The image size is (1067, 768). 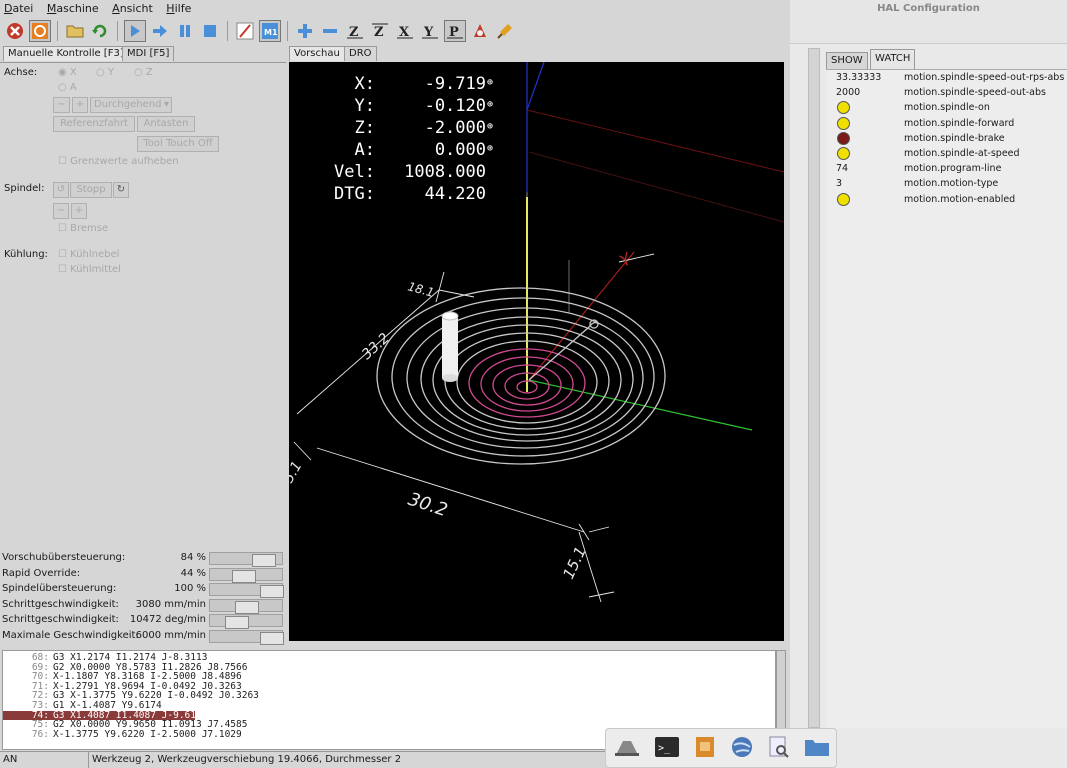 I want to click on machine-state: AN, so click(x=10, y=759).